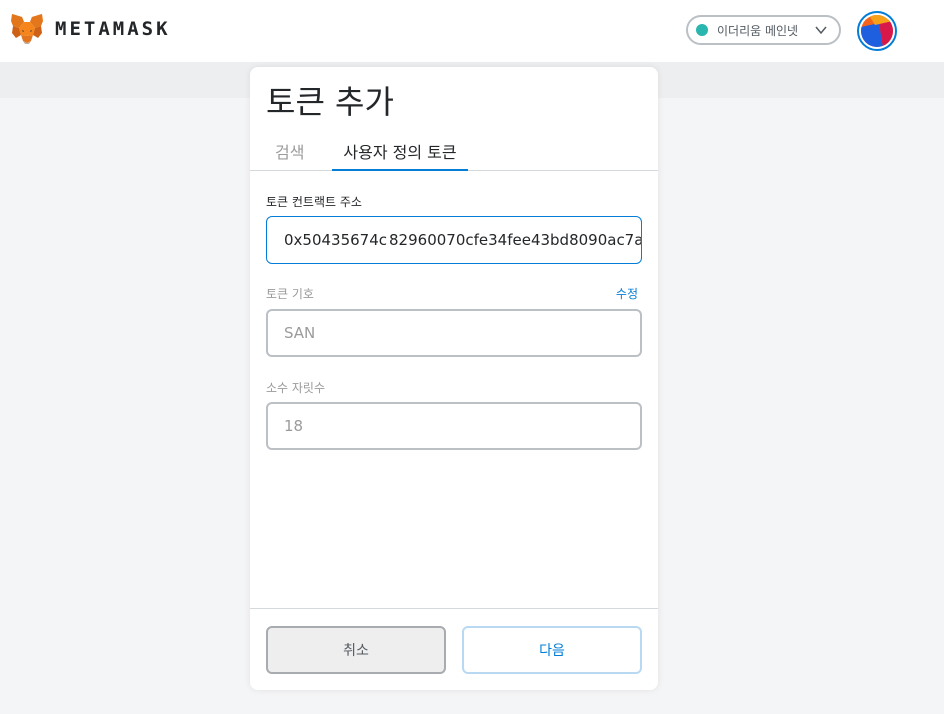 The height and width of the screenshot is (714, 944). I want to click on symbol-value: SAN, so click(300, 333).